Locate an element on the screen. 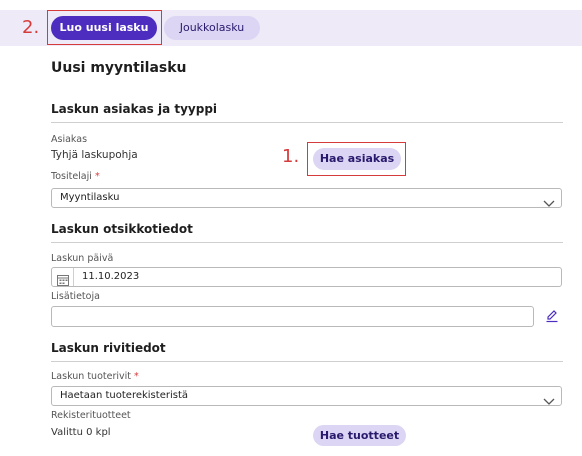  product-rows-label: Laskun tuoterivit * is located at coordinates (95, 376).